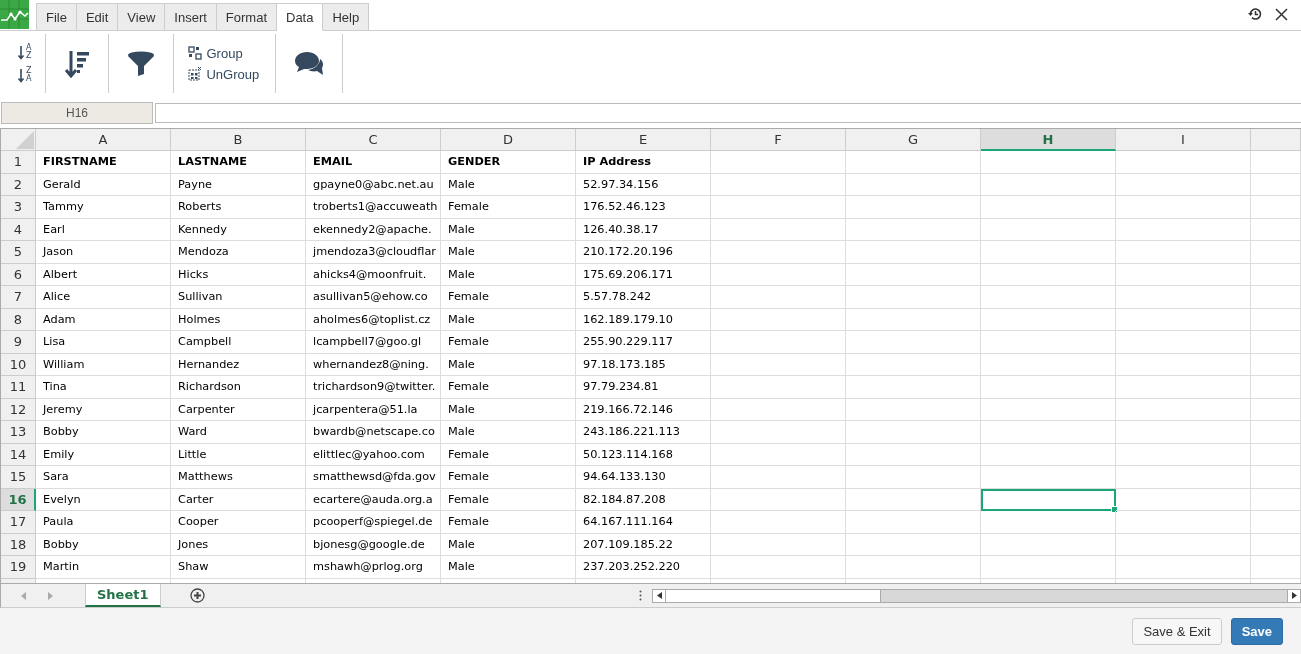  What do you see at coordinates (373, 432) in the screenshot?
I see `table-cell: bwardb@netscape.co` at bounding box center [373, 432].